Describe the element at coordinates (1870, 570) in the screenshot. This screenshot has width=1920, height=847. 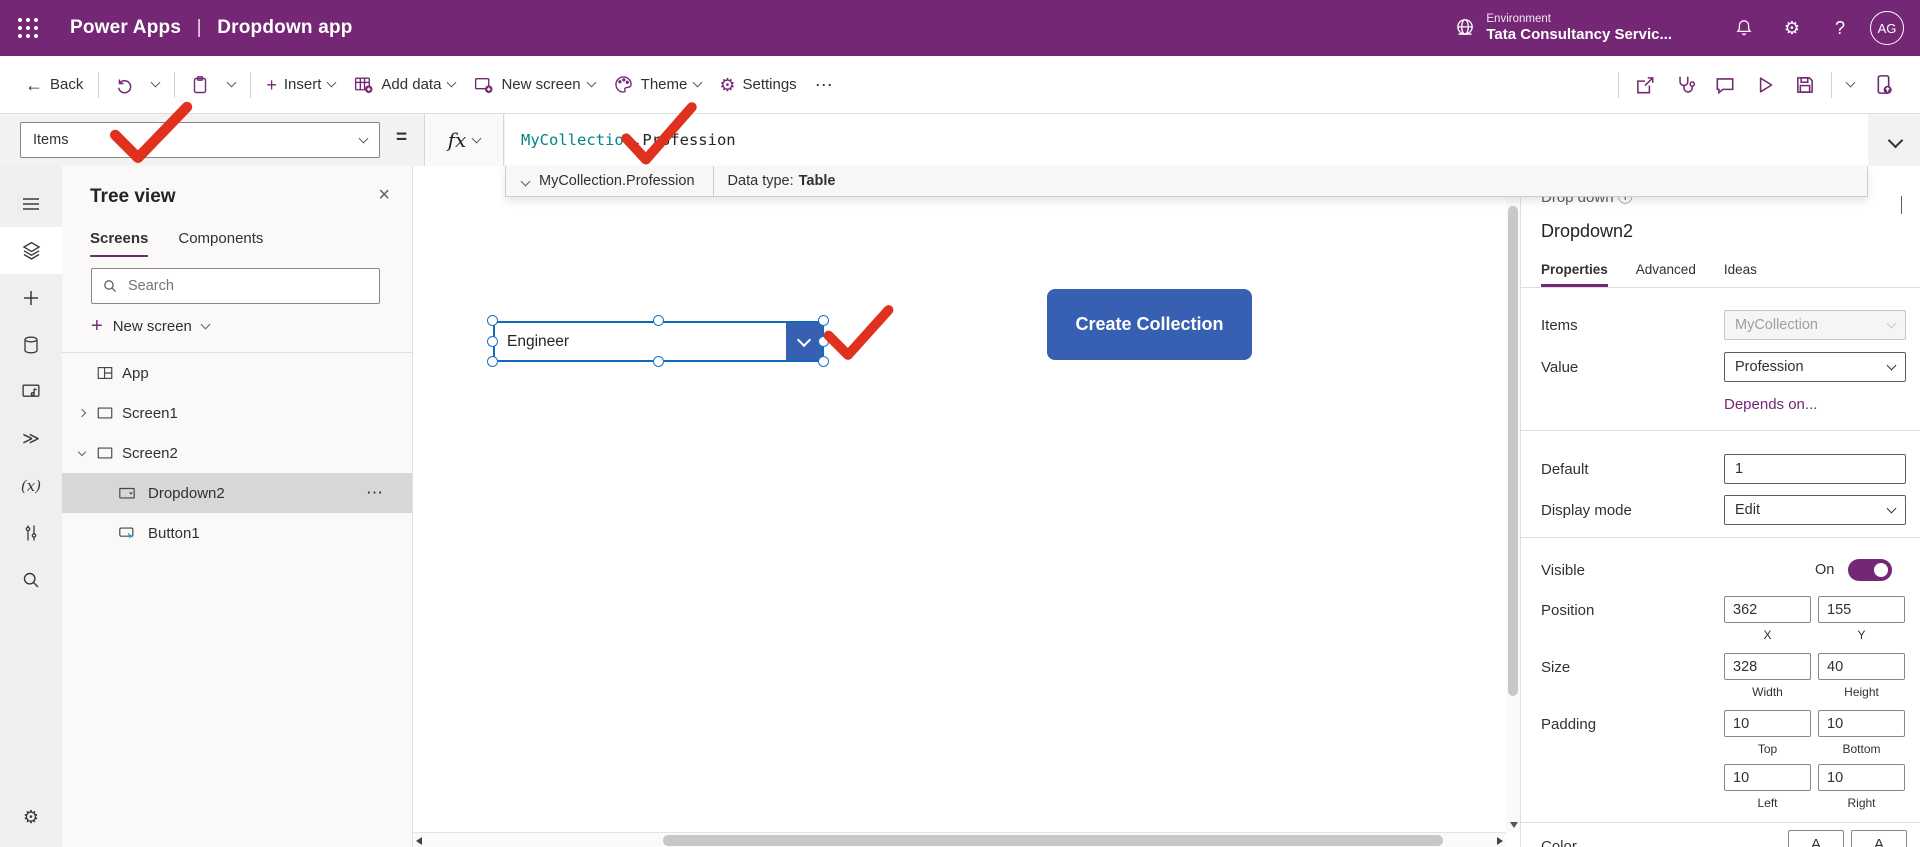
I see `visible-toggle` at that location.